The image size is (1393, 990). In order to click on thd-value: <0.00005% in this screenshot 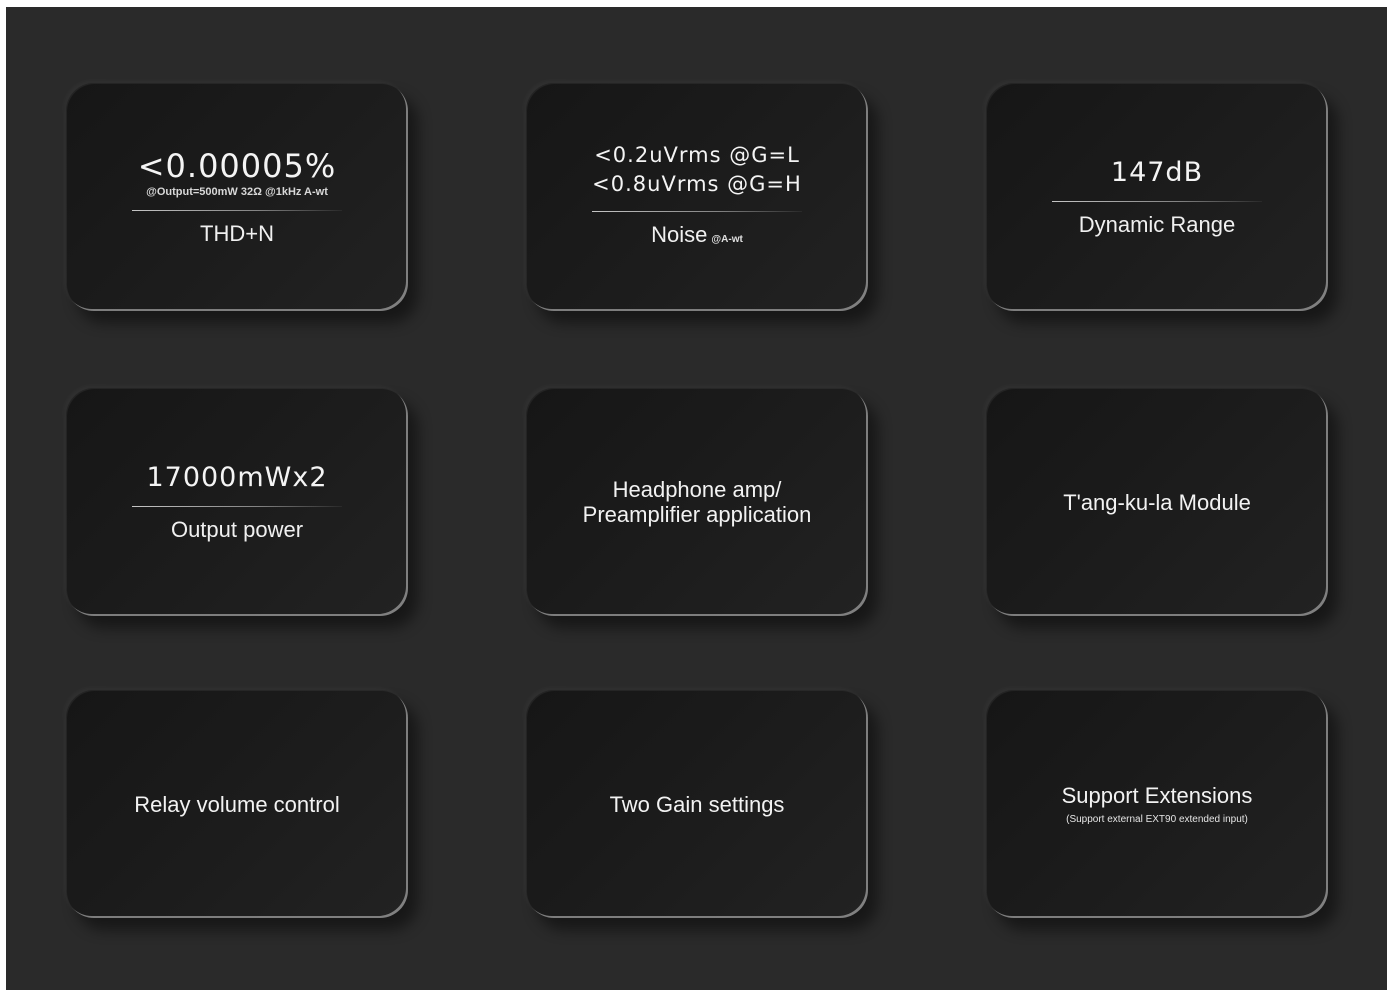, I will do `click(237, 165)`.